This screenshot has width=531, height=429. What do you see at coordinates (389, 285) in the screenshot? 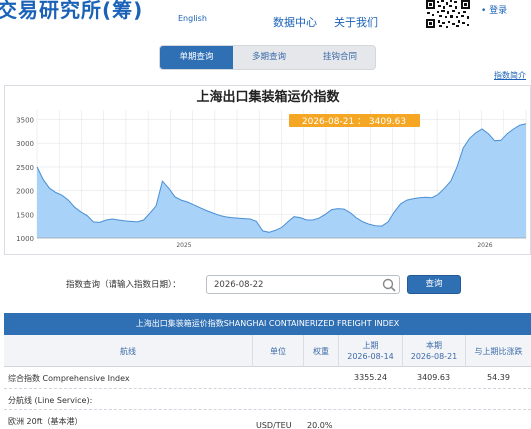
I see `search-icon` at bounding box center [389, 285].